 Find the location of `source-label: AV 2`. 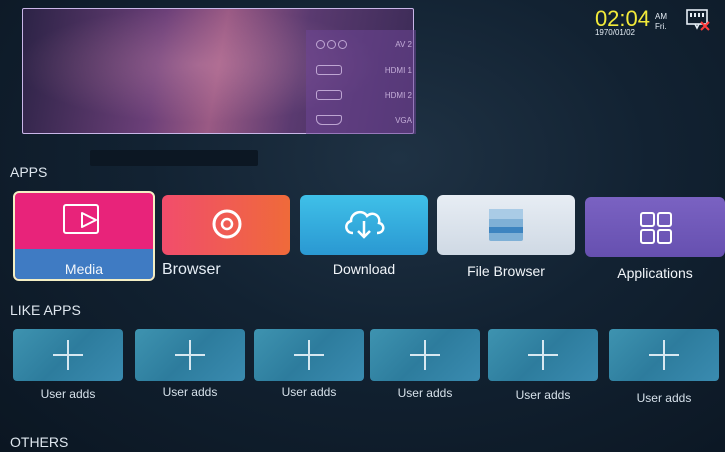

source-label: AV 2 is located at coordinates (403, 44).